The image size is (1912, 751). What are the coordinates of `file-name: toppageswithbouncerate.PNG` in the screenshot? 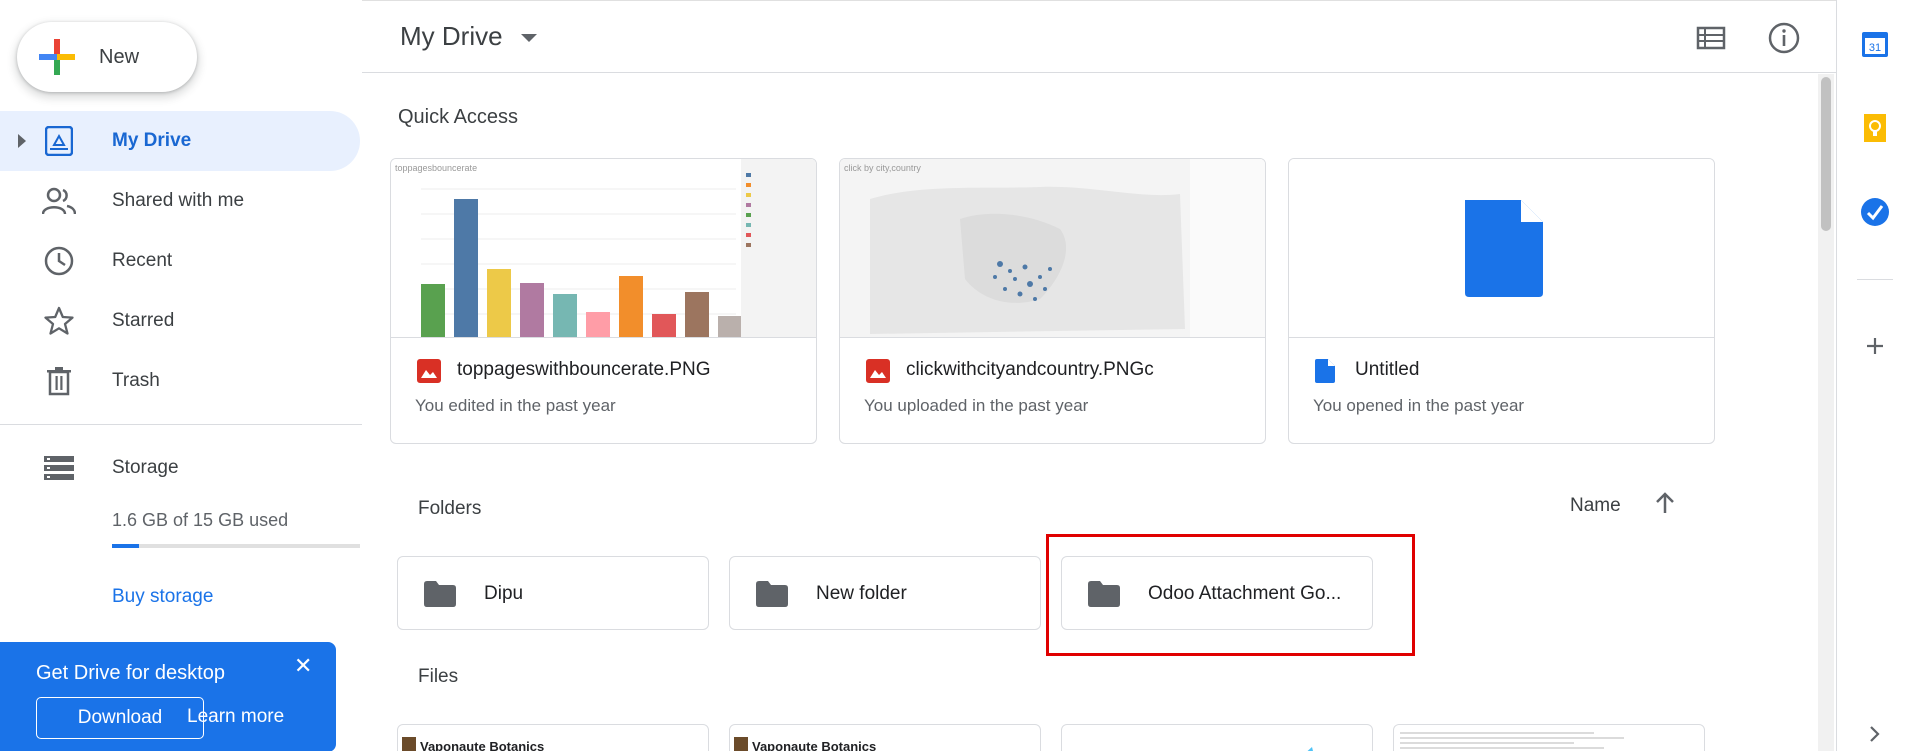 It's located at (584, 369).